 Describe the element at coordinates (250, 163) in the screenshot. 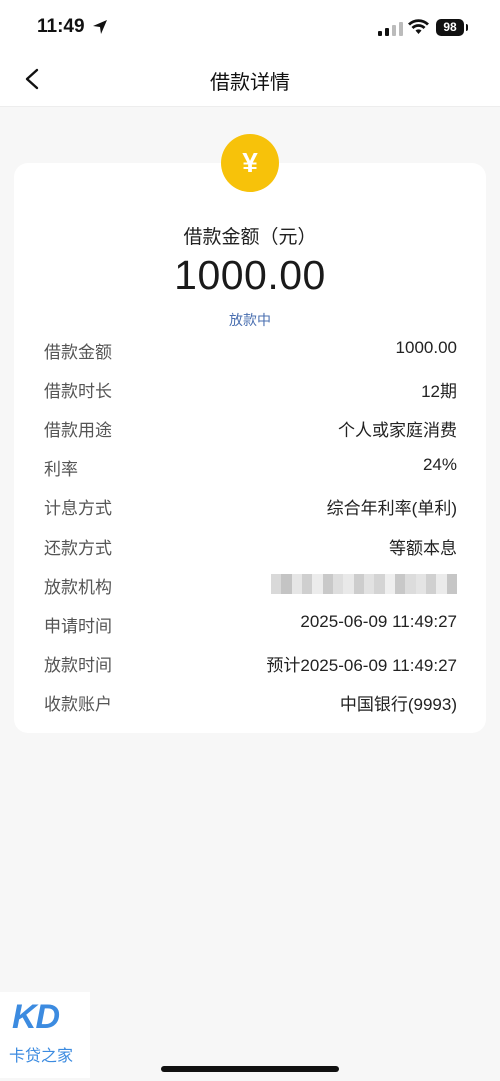

I see `yen-coin-icon: ¥` at that location.